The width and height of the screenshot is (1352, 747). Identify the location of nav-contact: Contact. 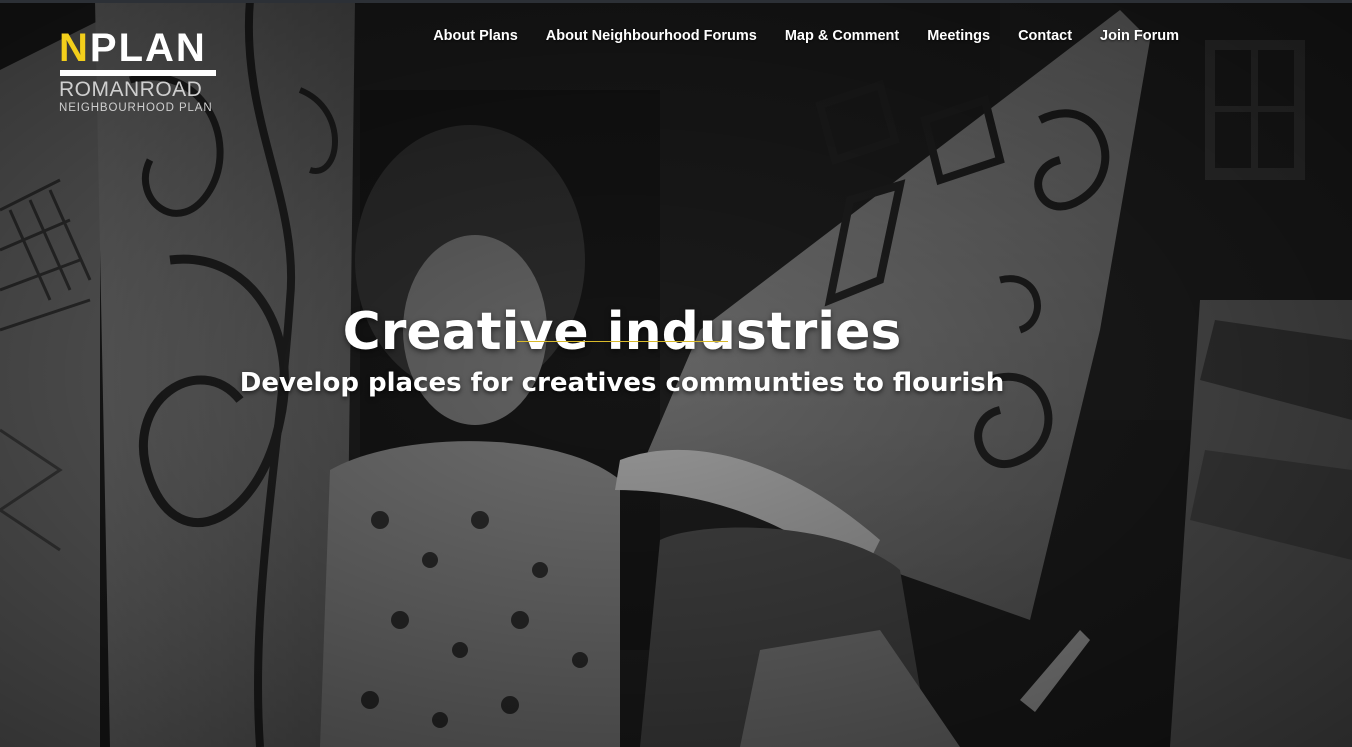
(1045, 36).